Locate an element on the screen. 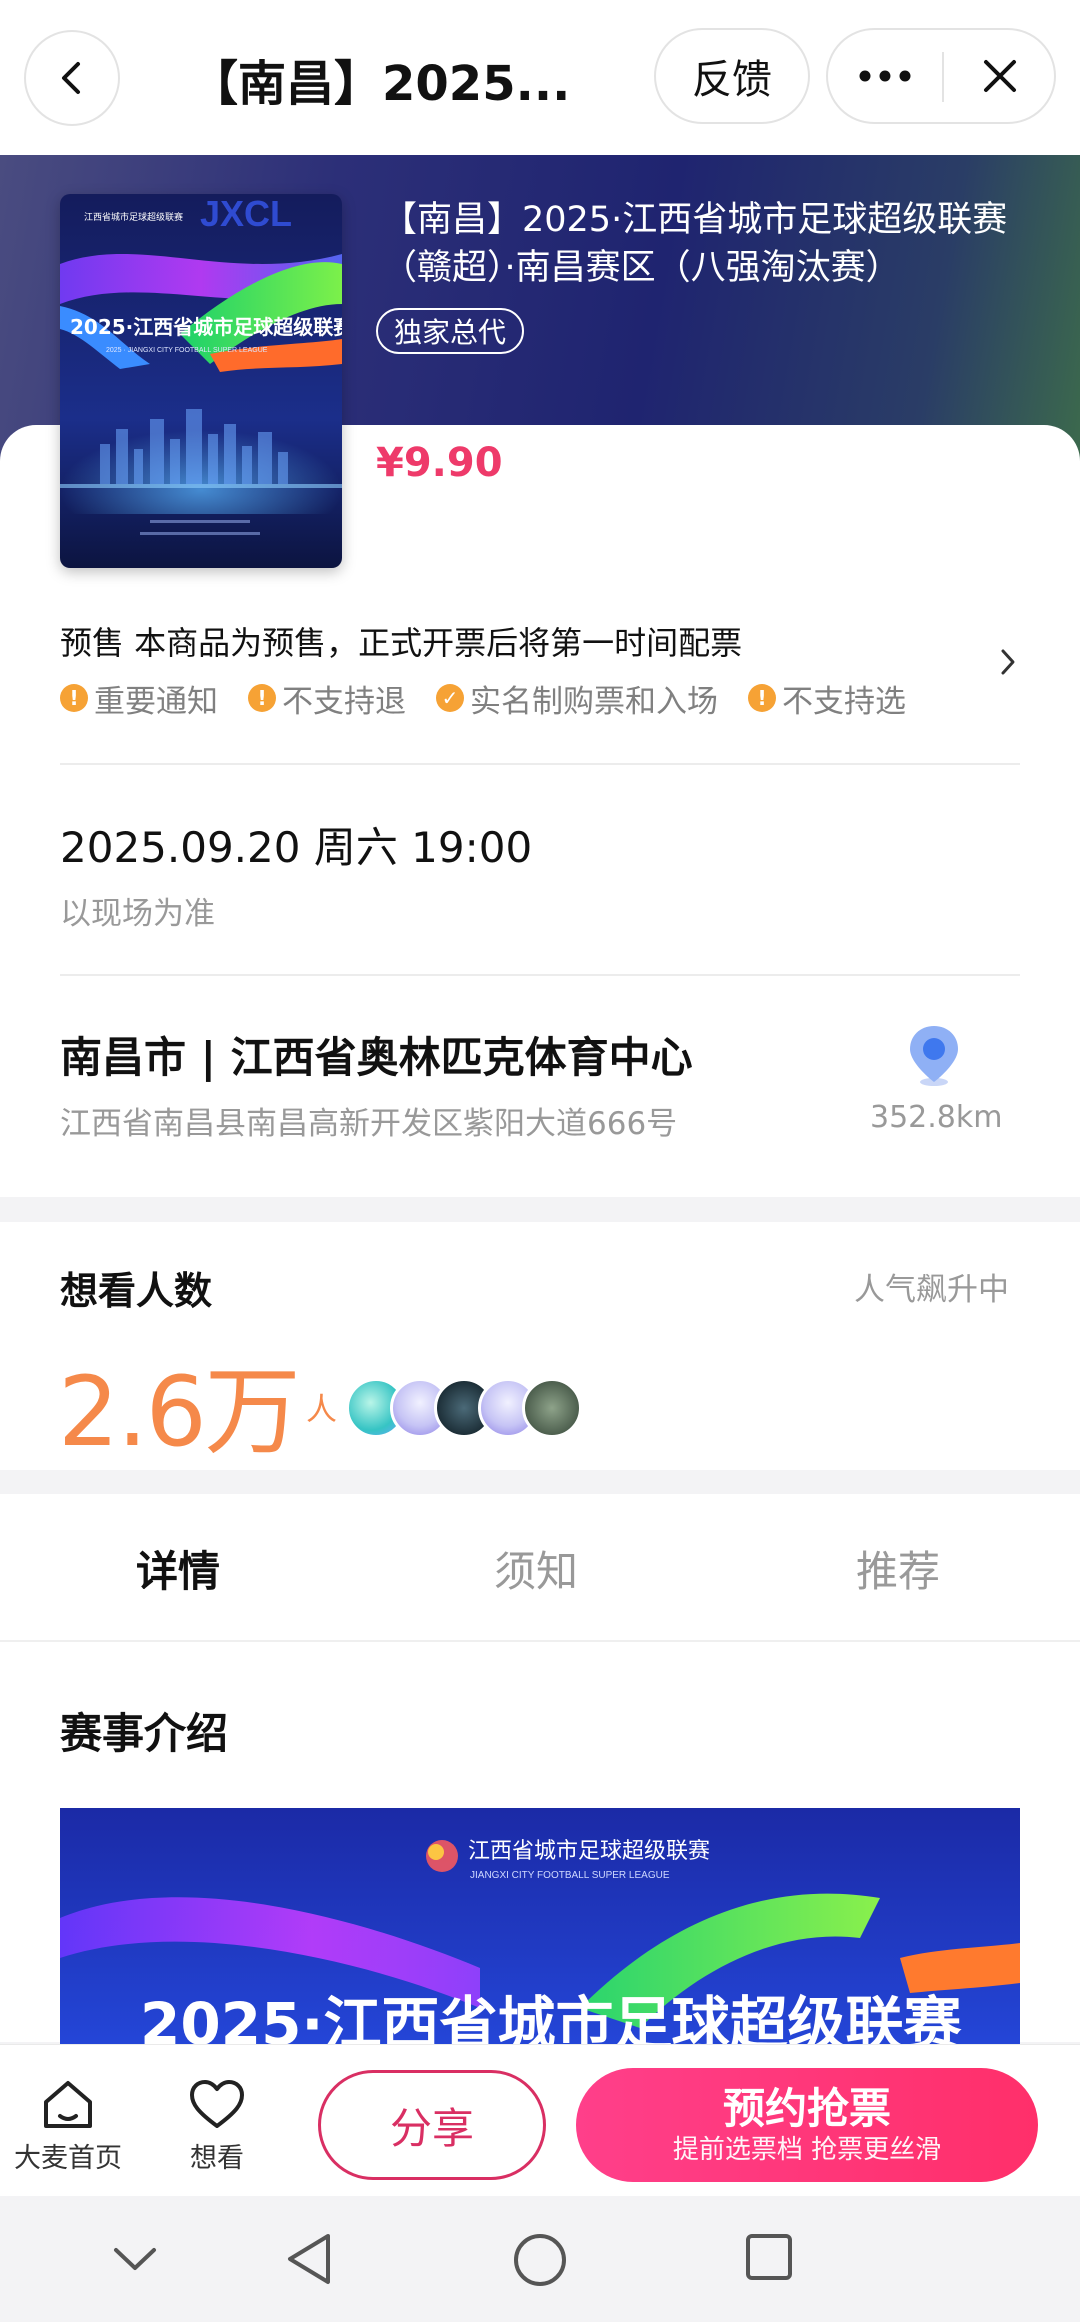 The image size is (1080, 2322). venue-address: 江西省南昌县南昌高新开发区紫阳大道666号 is located at coordinates (369, 1124).